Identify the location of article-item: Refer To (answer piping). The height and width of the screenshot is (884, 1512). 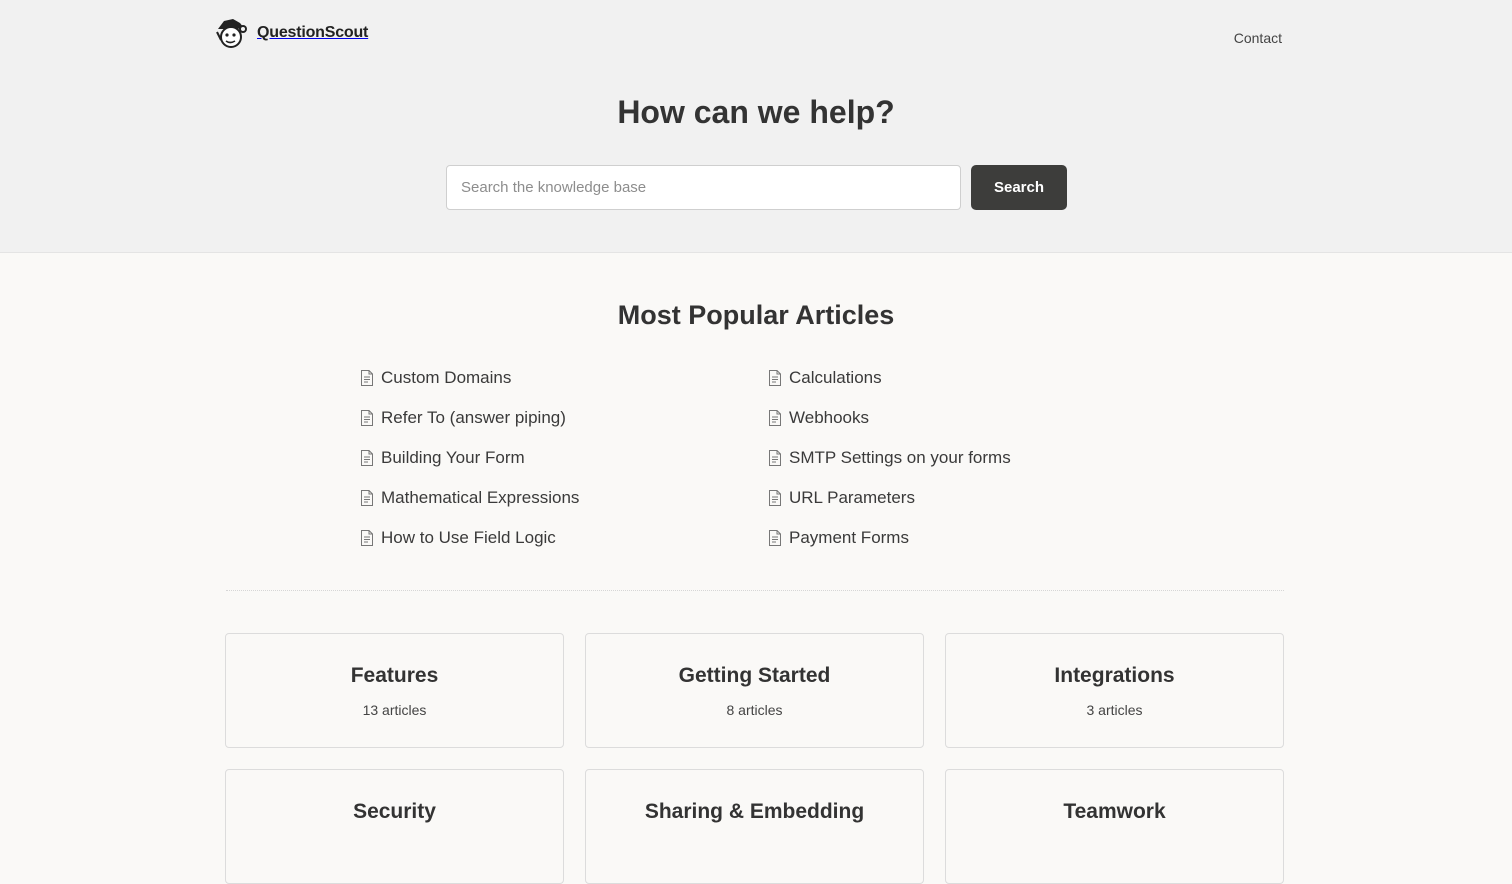
(469, 425).